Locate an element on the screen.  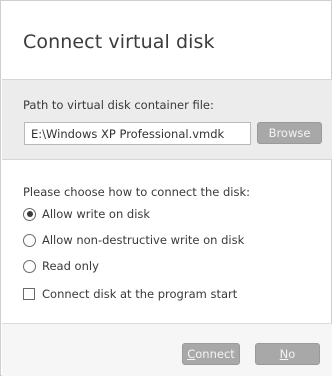
no-button: No is located at coordinates (287, 354).